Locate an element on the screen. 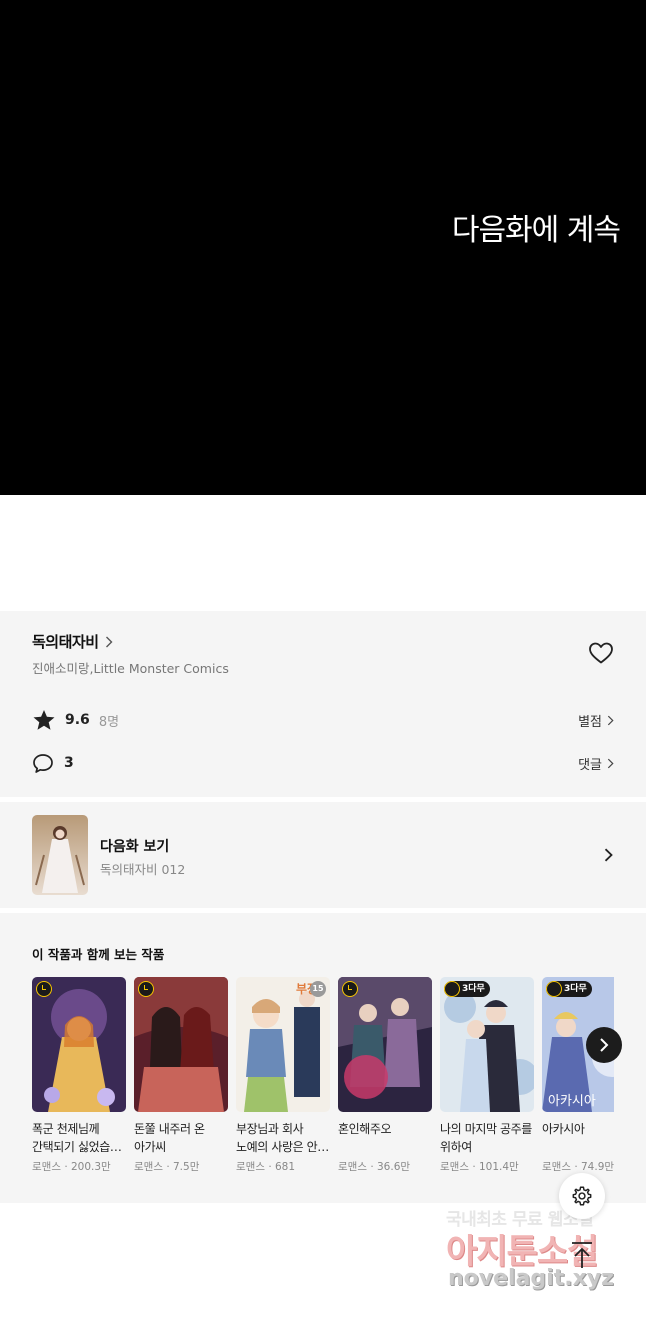 This screenshot has height=1318, width=646. rating-count: 8명 is located at coordinates (109, 722).